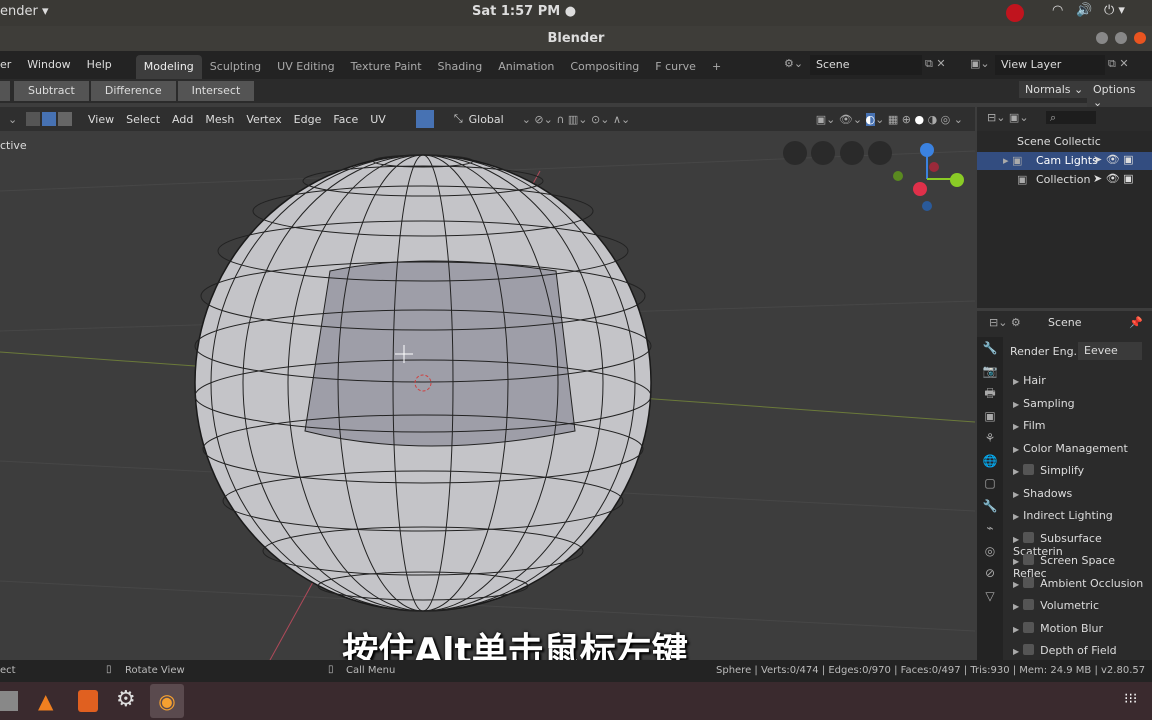 The height and width of the screenshot is (720, 1152). What do you see at coordinates (88, 701) in the screenshot?
I see `software-center-icon` at bounding box center [88, 701].